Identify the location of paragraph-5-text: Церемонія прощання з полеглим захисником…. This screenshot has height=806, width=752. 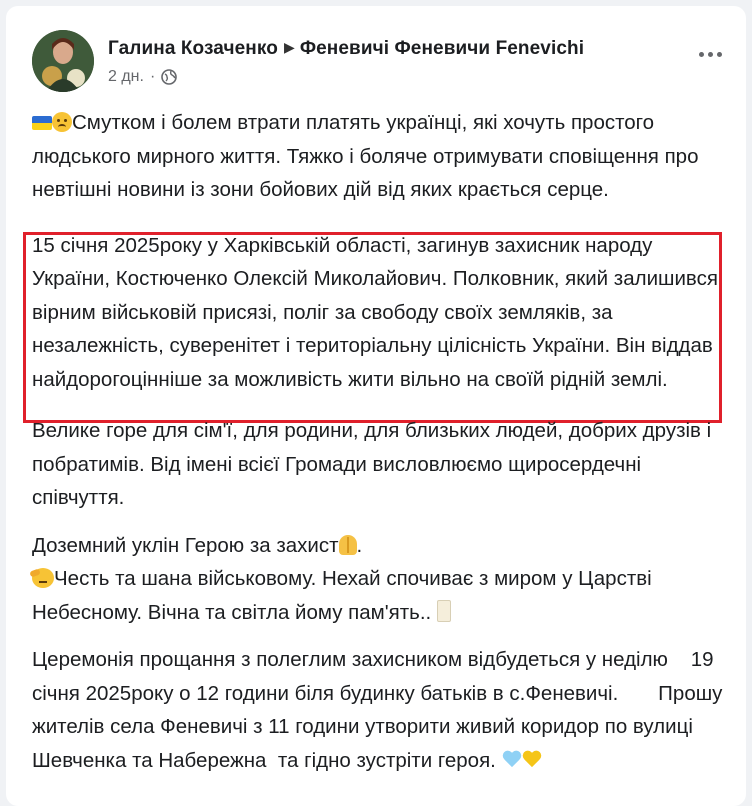
(380, 710).